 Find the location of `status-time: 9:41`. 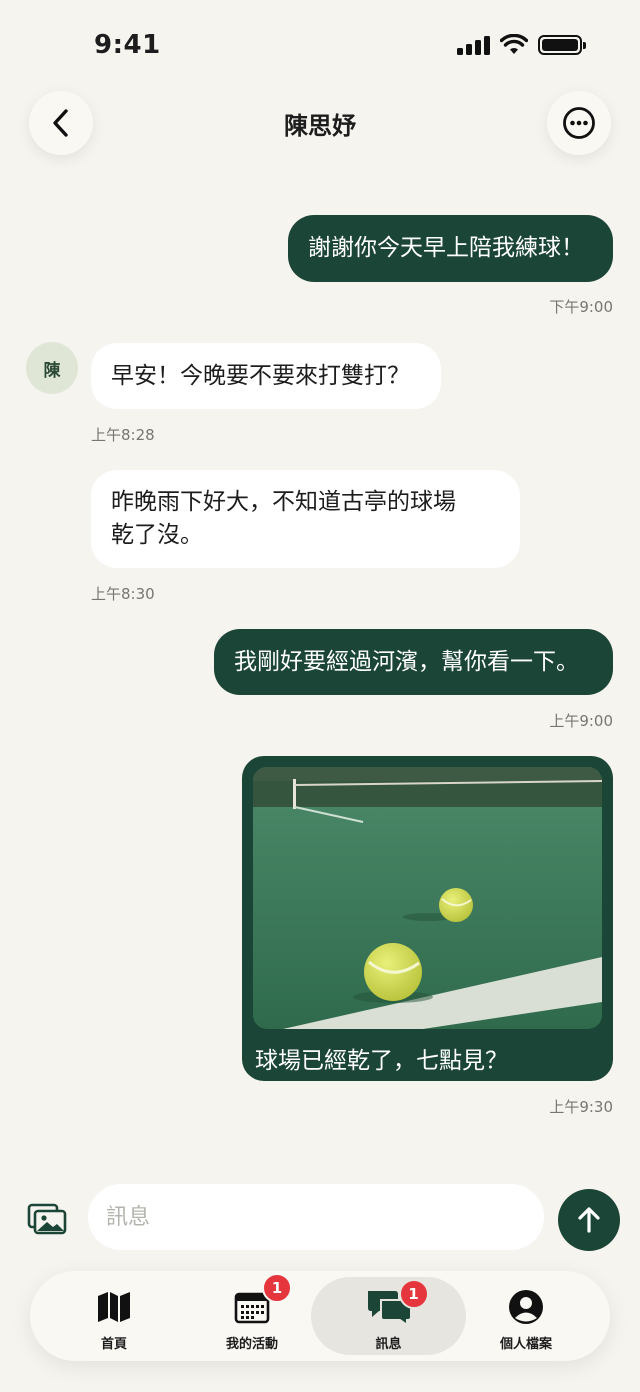

status-time: 9:41 is located at coordinates (127, 45).